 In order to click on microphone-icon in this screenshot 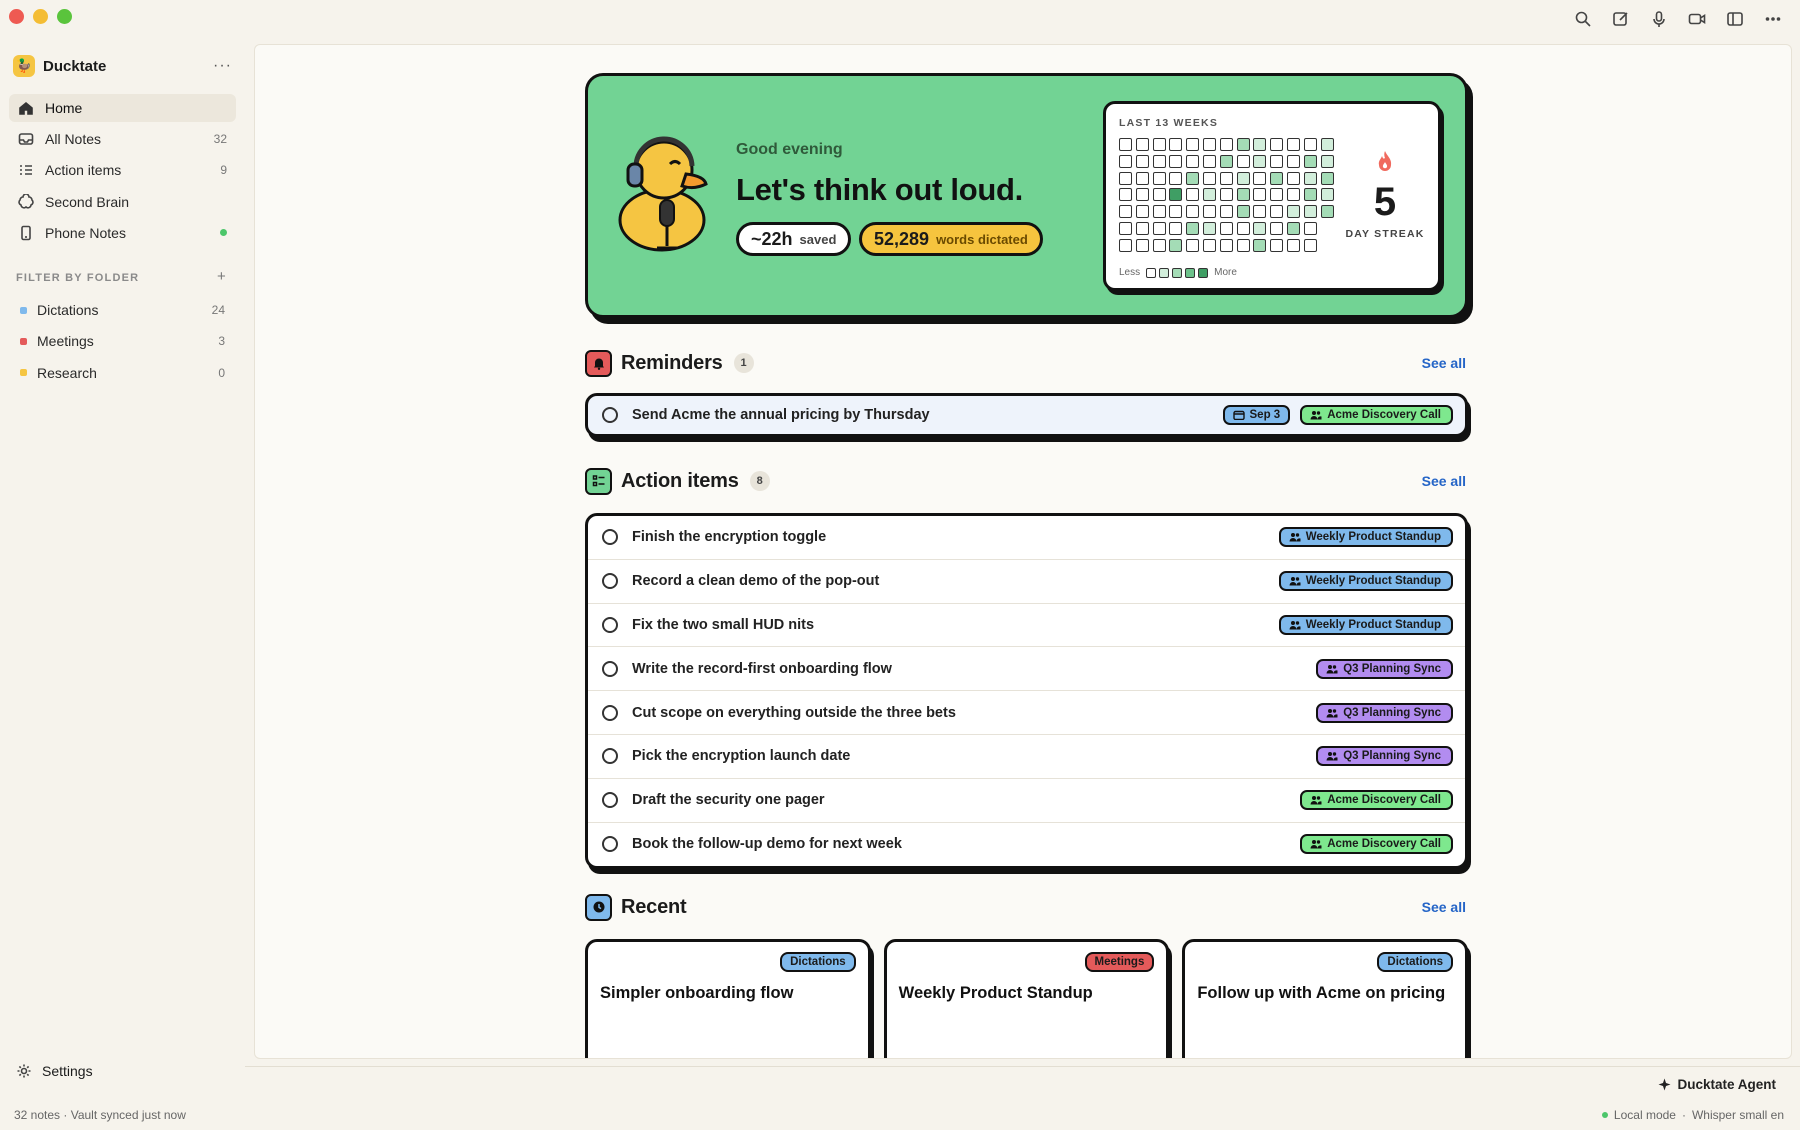, I will do `click(1659, 19)`.